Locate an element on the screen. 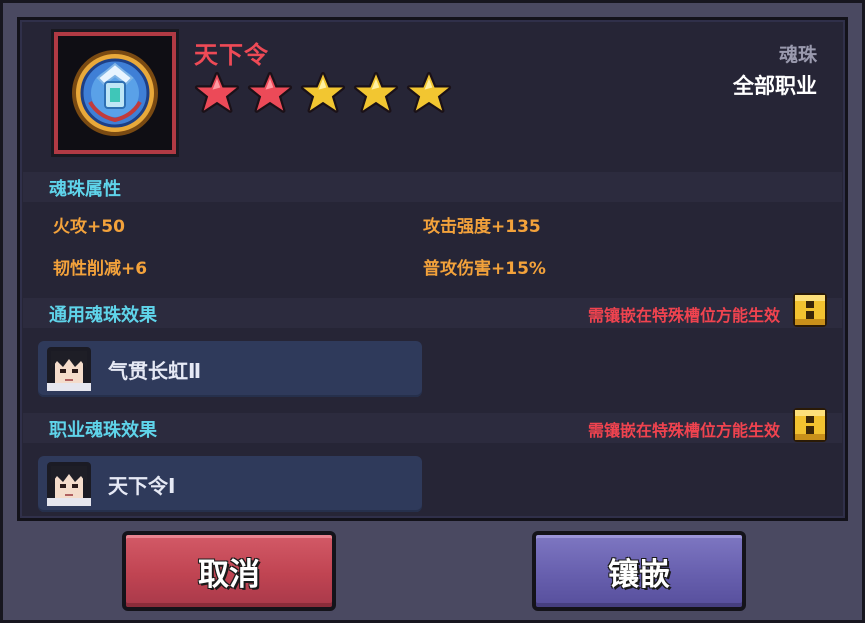 The width and height of the screenshot is (865, 623). cancel-button: 取消 is located at coordinates (229, 571).